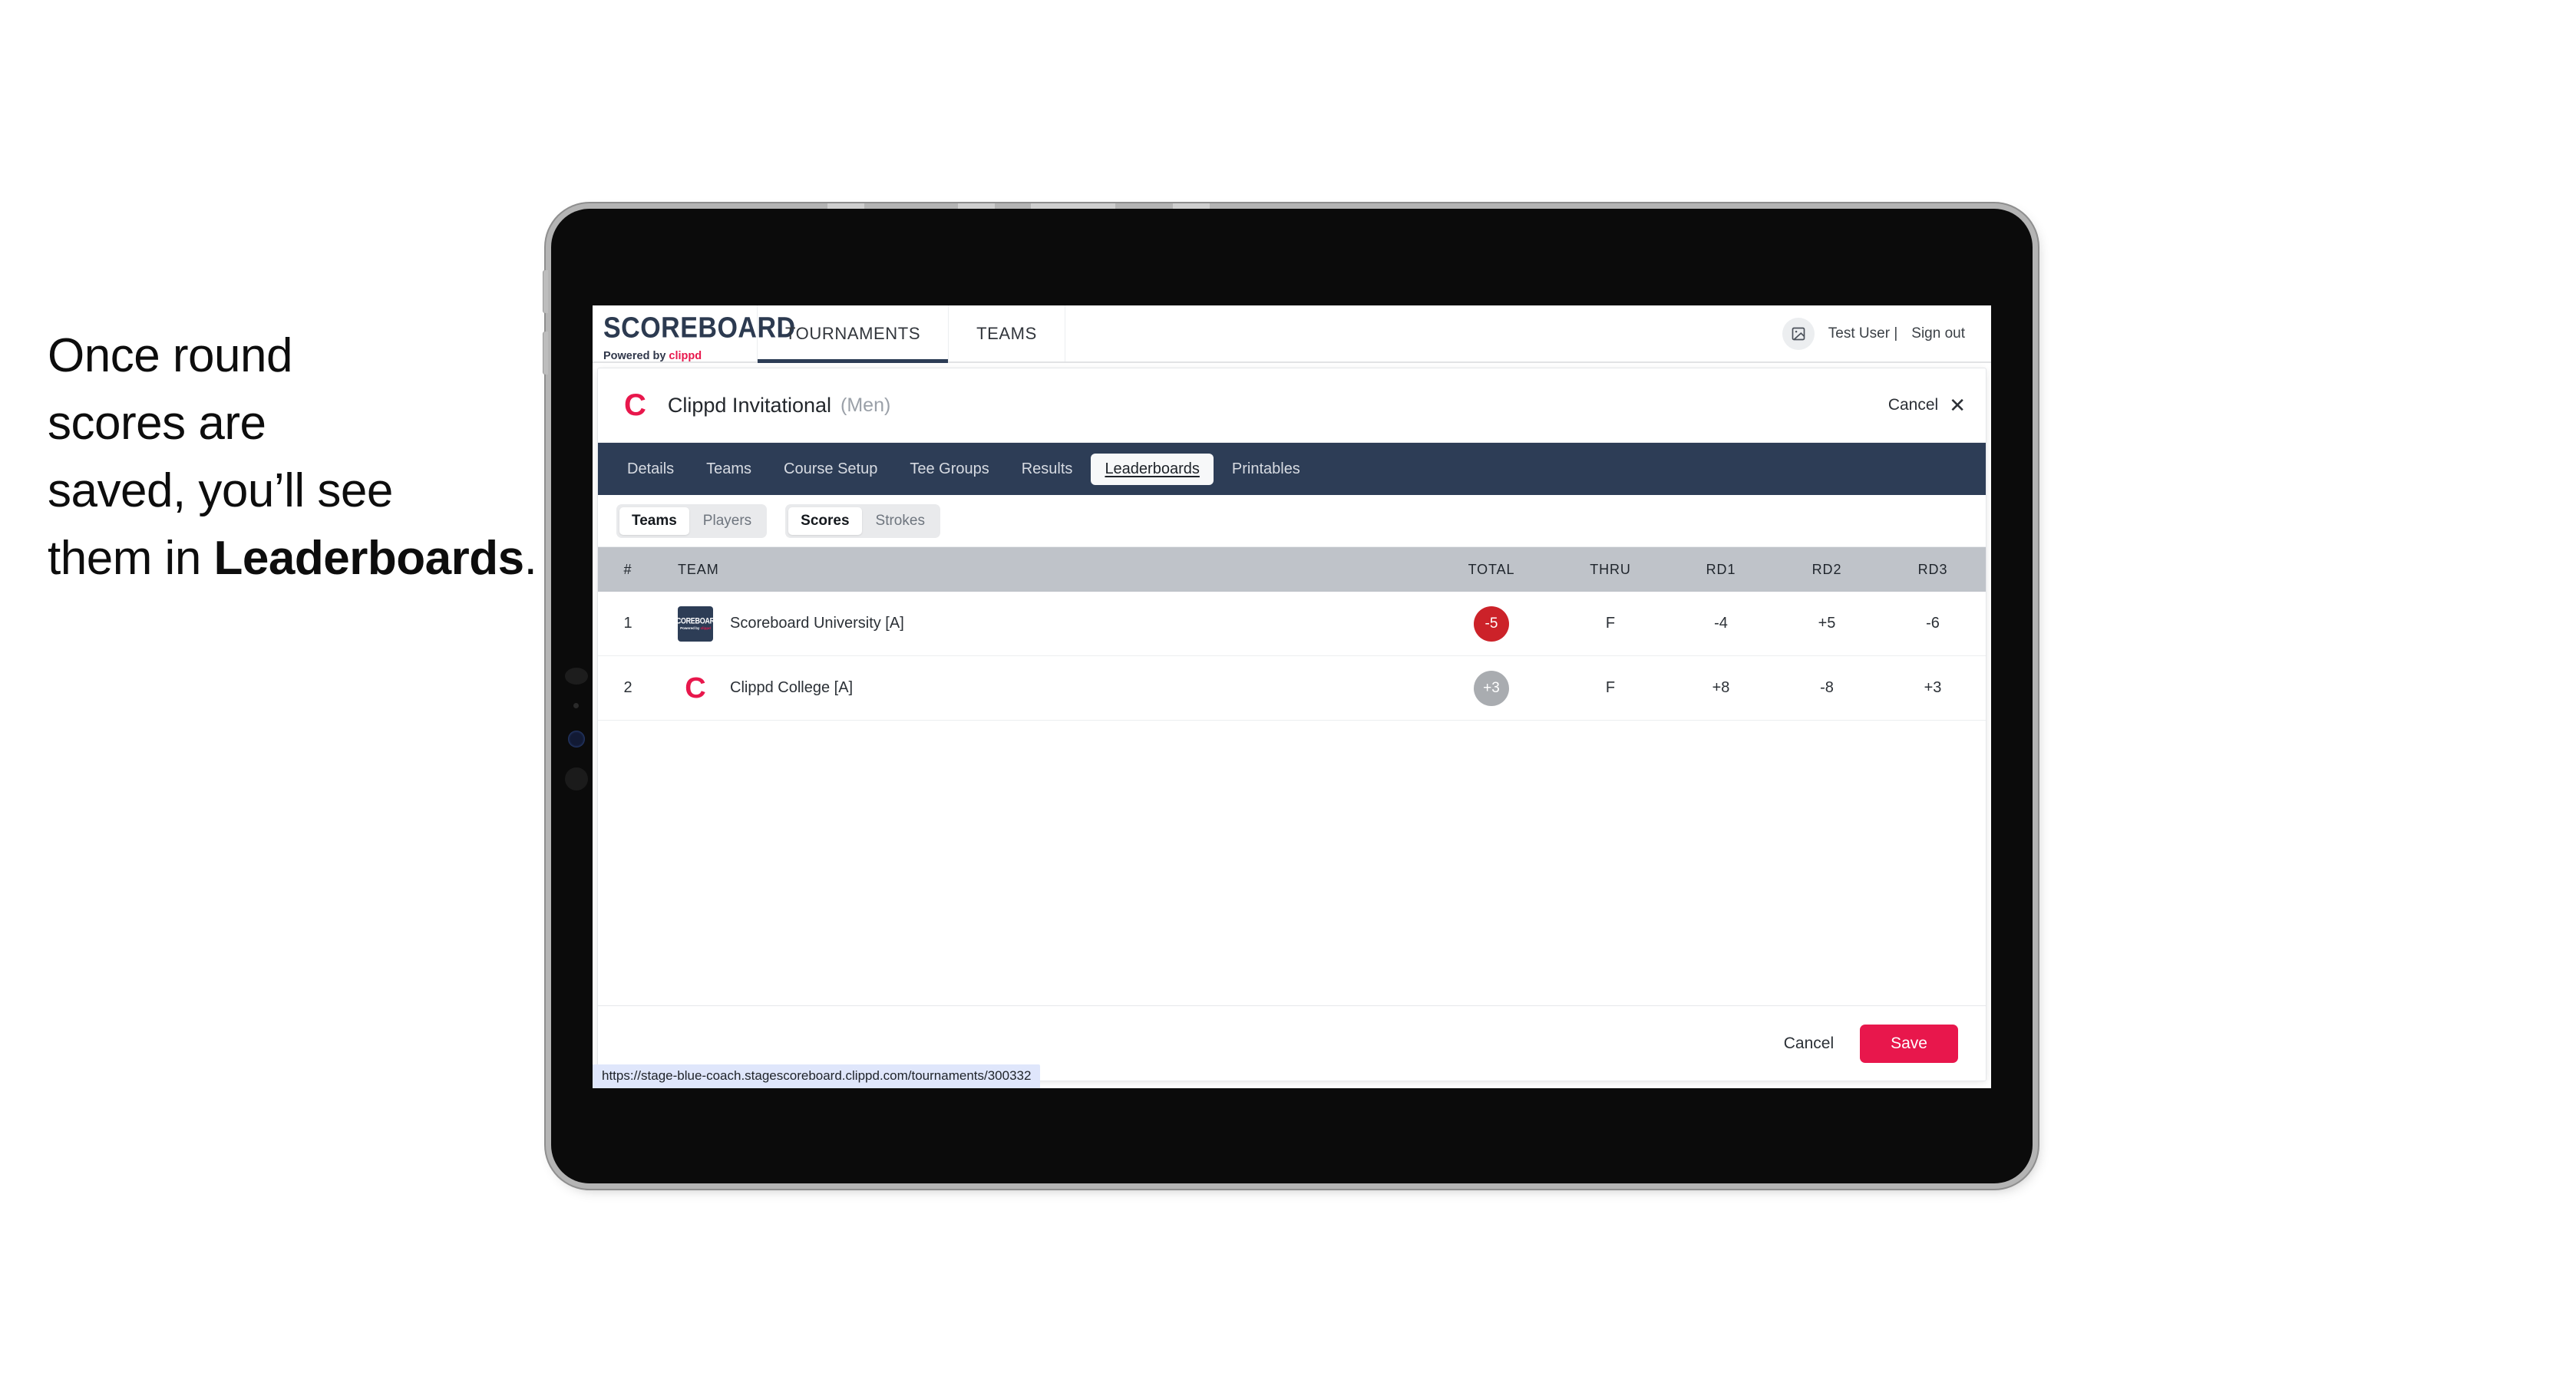 This screenshot has width=2576, height=1386. I want to click on caption-line-1: Once round, so click(170, 355).